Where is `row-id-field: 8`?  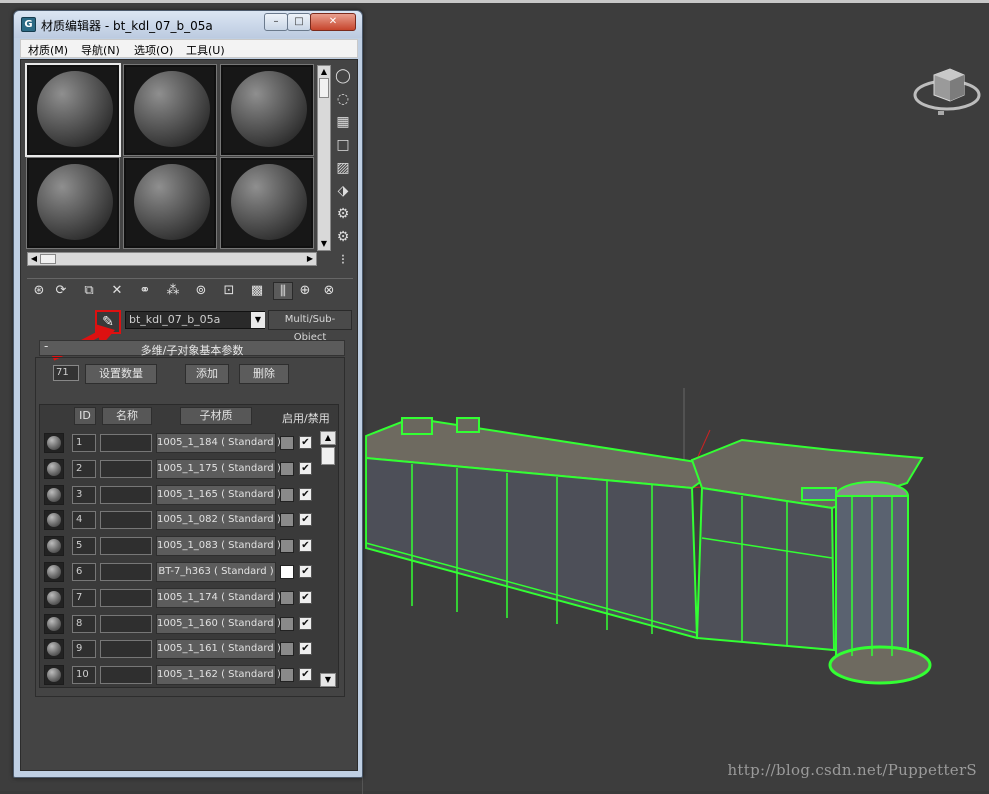
row-id-field: 8 is located at coordinates (84, 623).